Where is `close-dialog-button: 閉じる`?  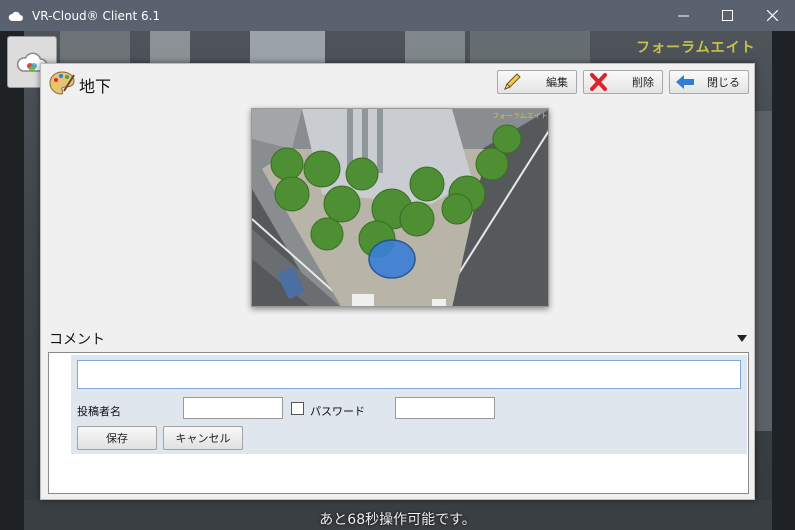 close-dialog-button: 閉じる is located at coordinates (709, 82).